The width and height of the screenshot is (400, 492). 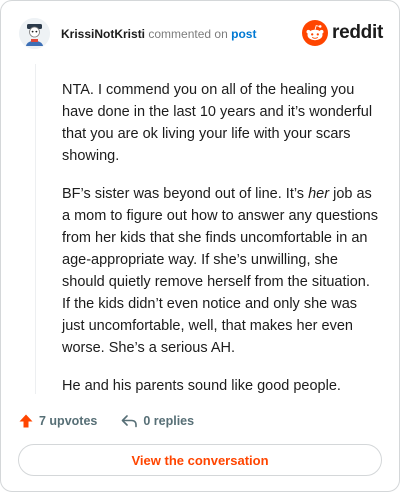 I want to click on upvote-button: 7 upvotes, so click(x=57, y=421).